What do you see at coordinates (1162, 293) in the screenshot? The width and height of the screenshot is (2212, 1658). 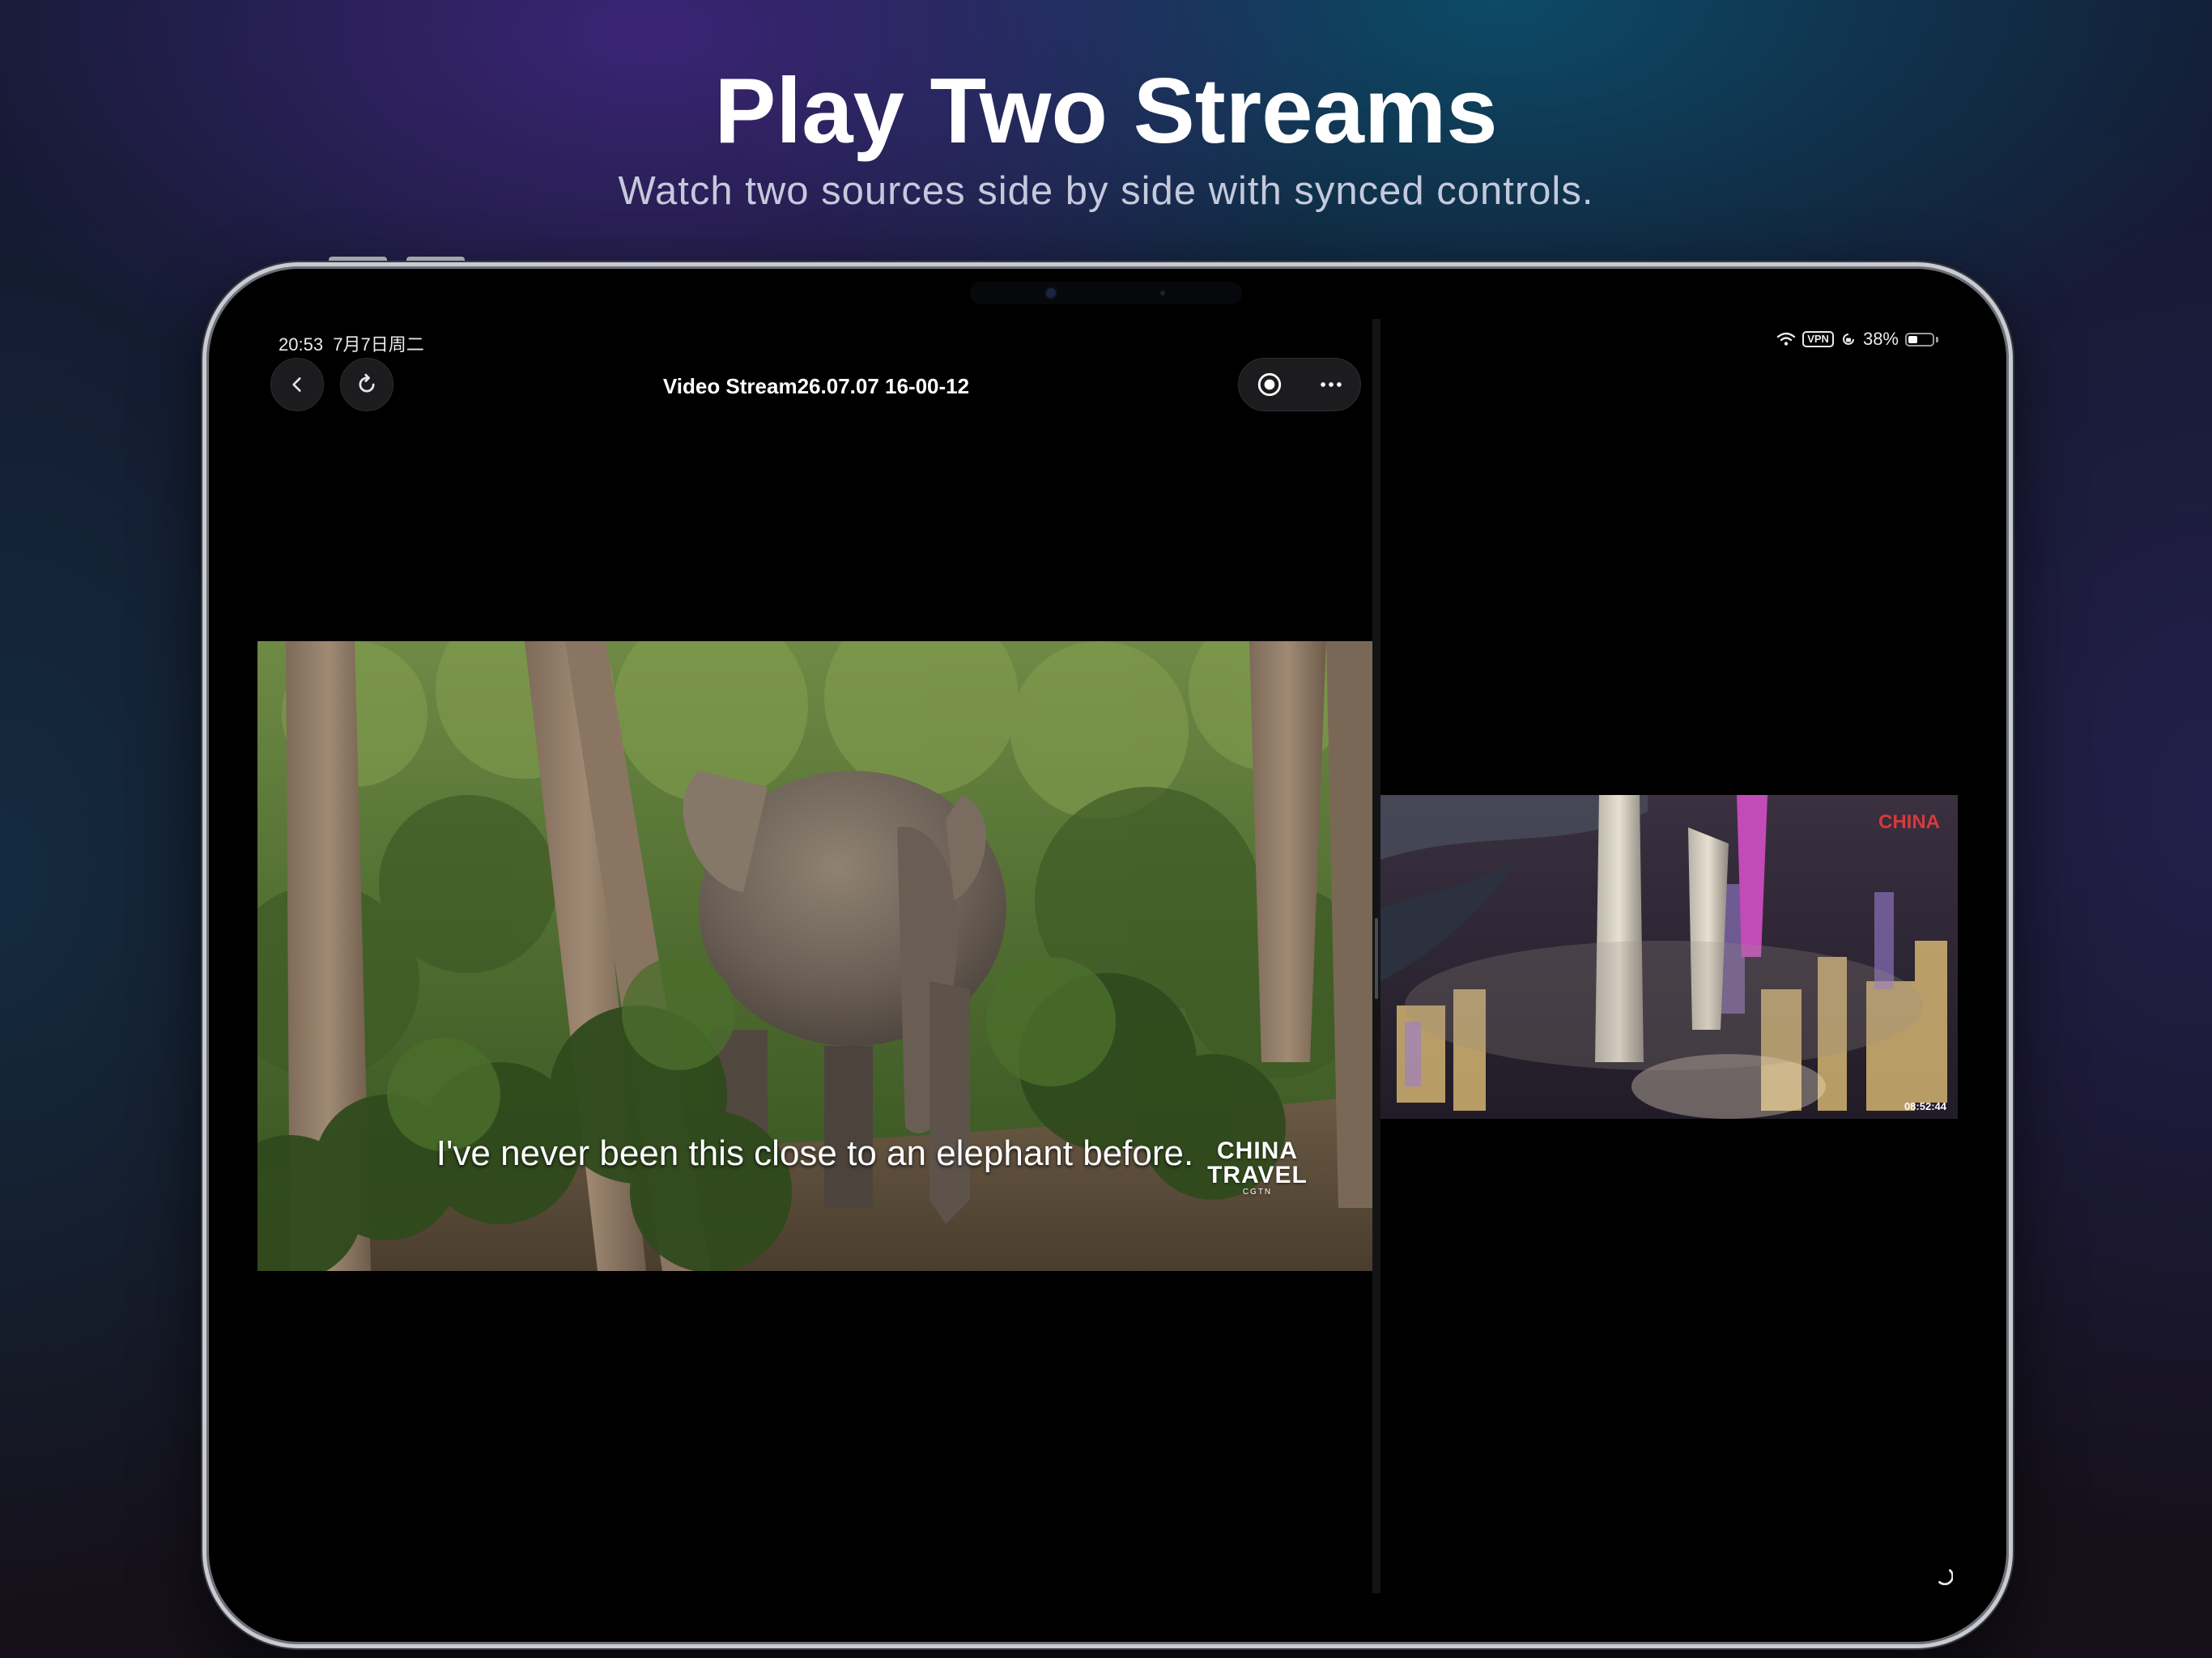 I see `sensor-dot` at bounding box center [1162, 293].